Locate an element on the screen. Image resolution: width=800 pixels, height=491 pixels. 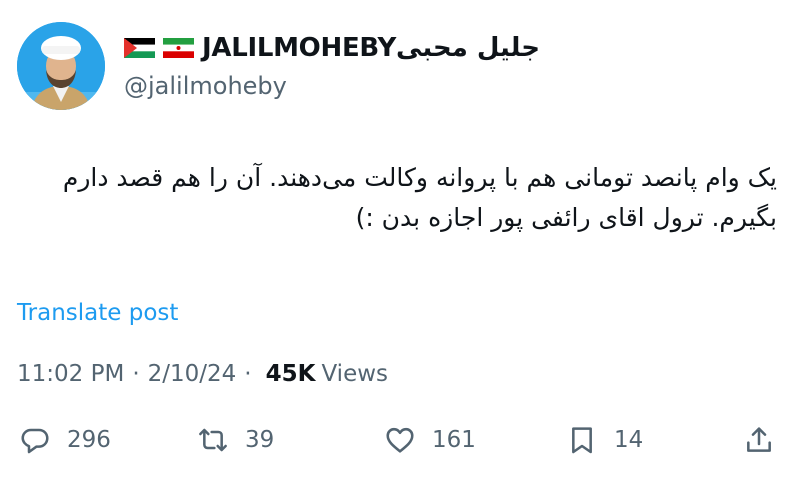
reply-icon is located at coordinates (35, 440).